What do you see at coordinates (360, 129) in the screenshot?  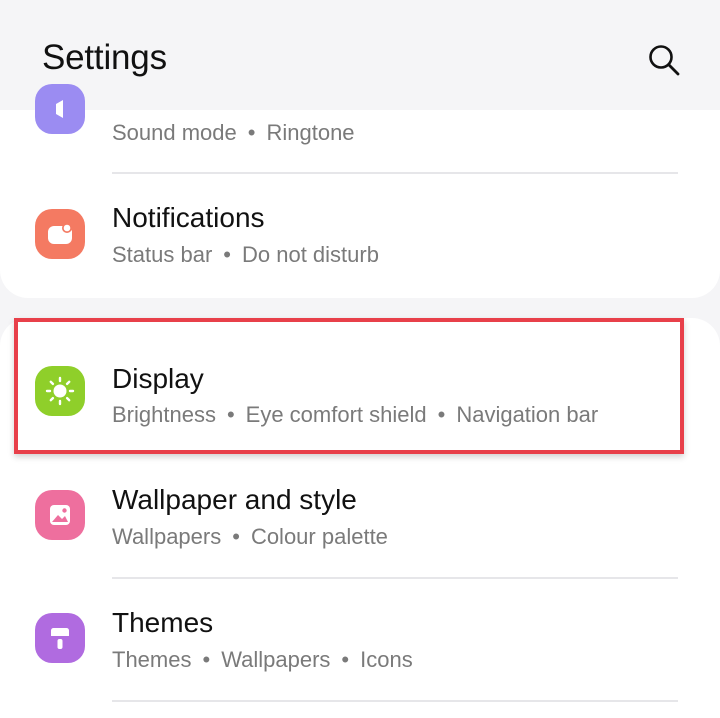 I see `settings-item-sounds: Sound mode • Ringtone` at bounding box center [360, 129].